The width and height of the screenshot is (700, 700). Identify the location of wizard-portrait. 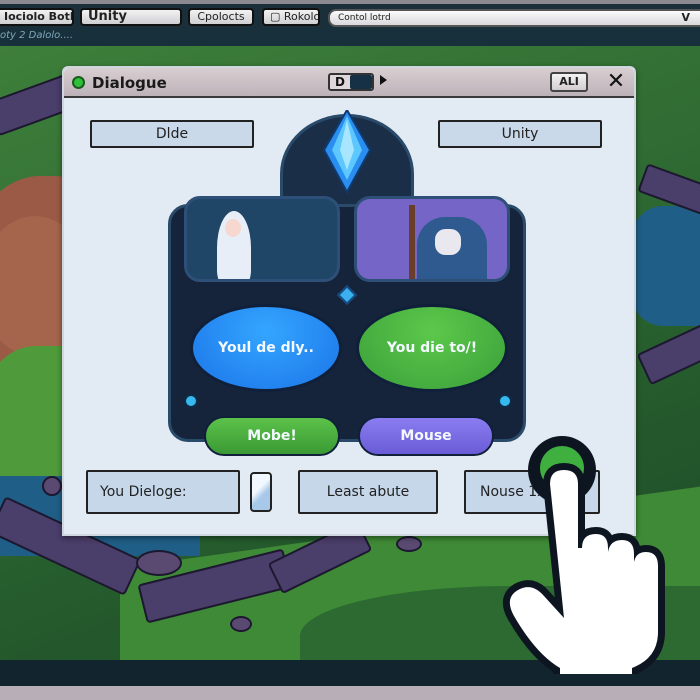
(432, 239).